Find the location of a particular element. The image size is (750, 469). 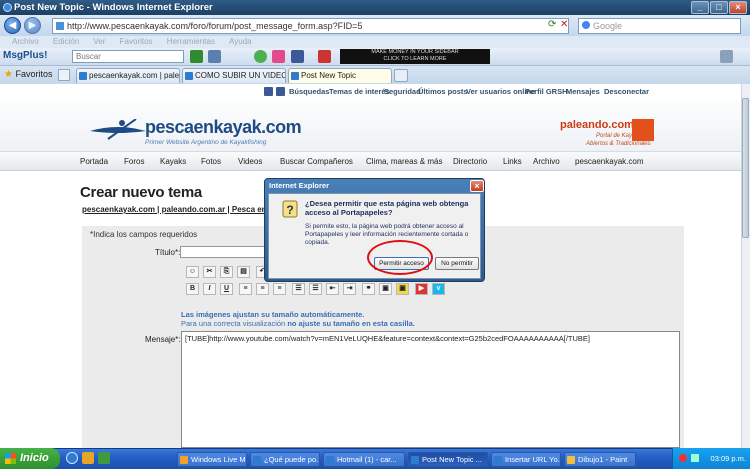

tab-label: COMO SUBIR UN VIDEO? is located at coordinates (240, 75).